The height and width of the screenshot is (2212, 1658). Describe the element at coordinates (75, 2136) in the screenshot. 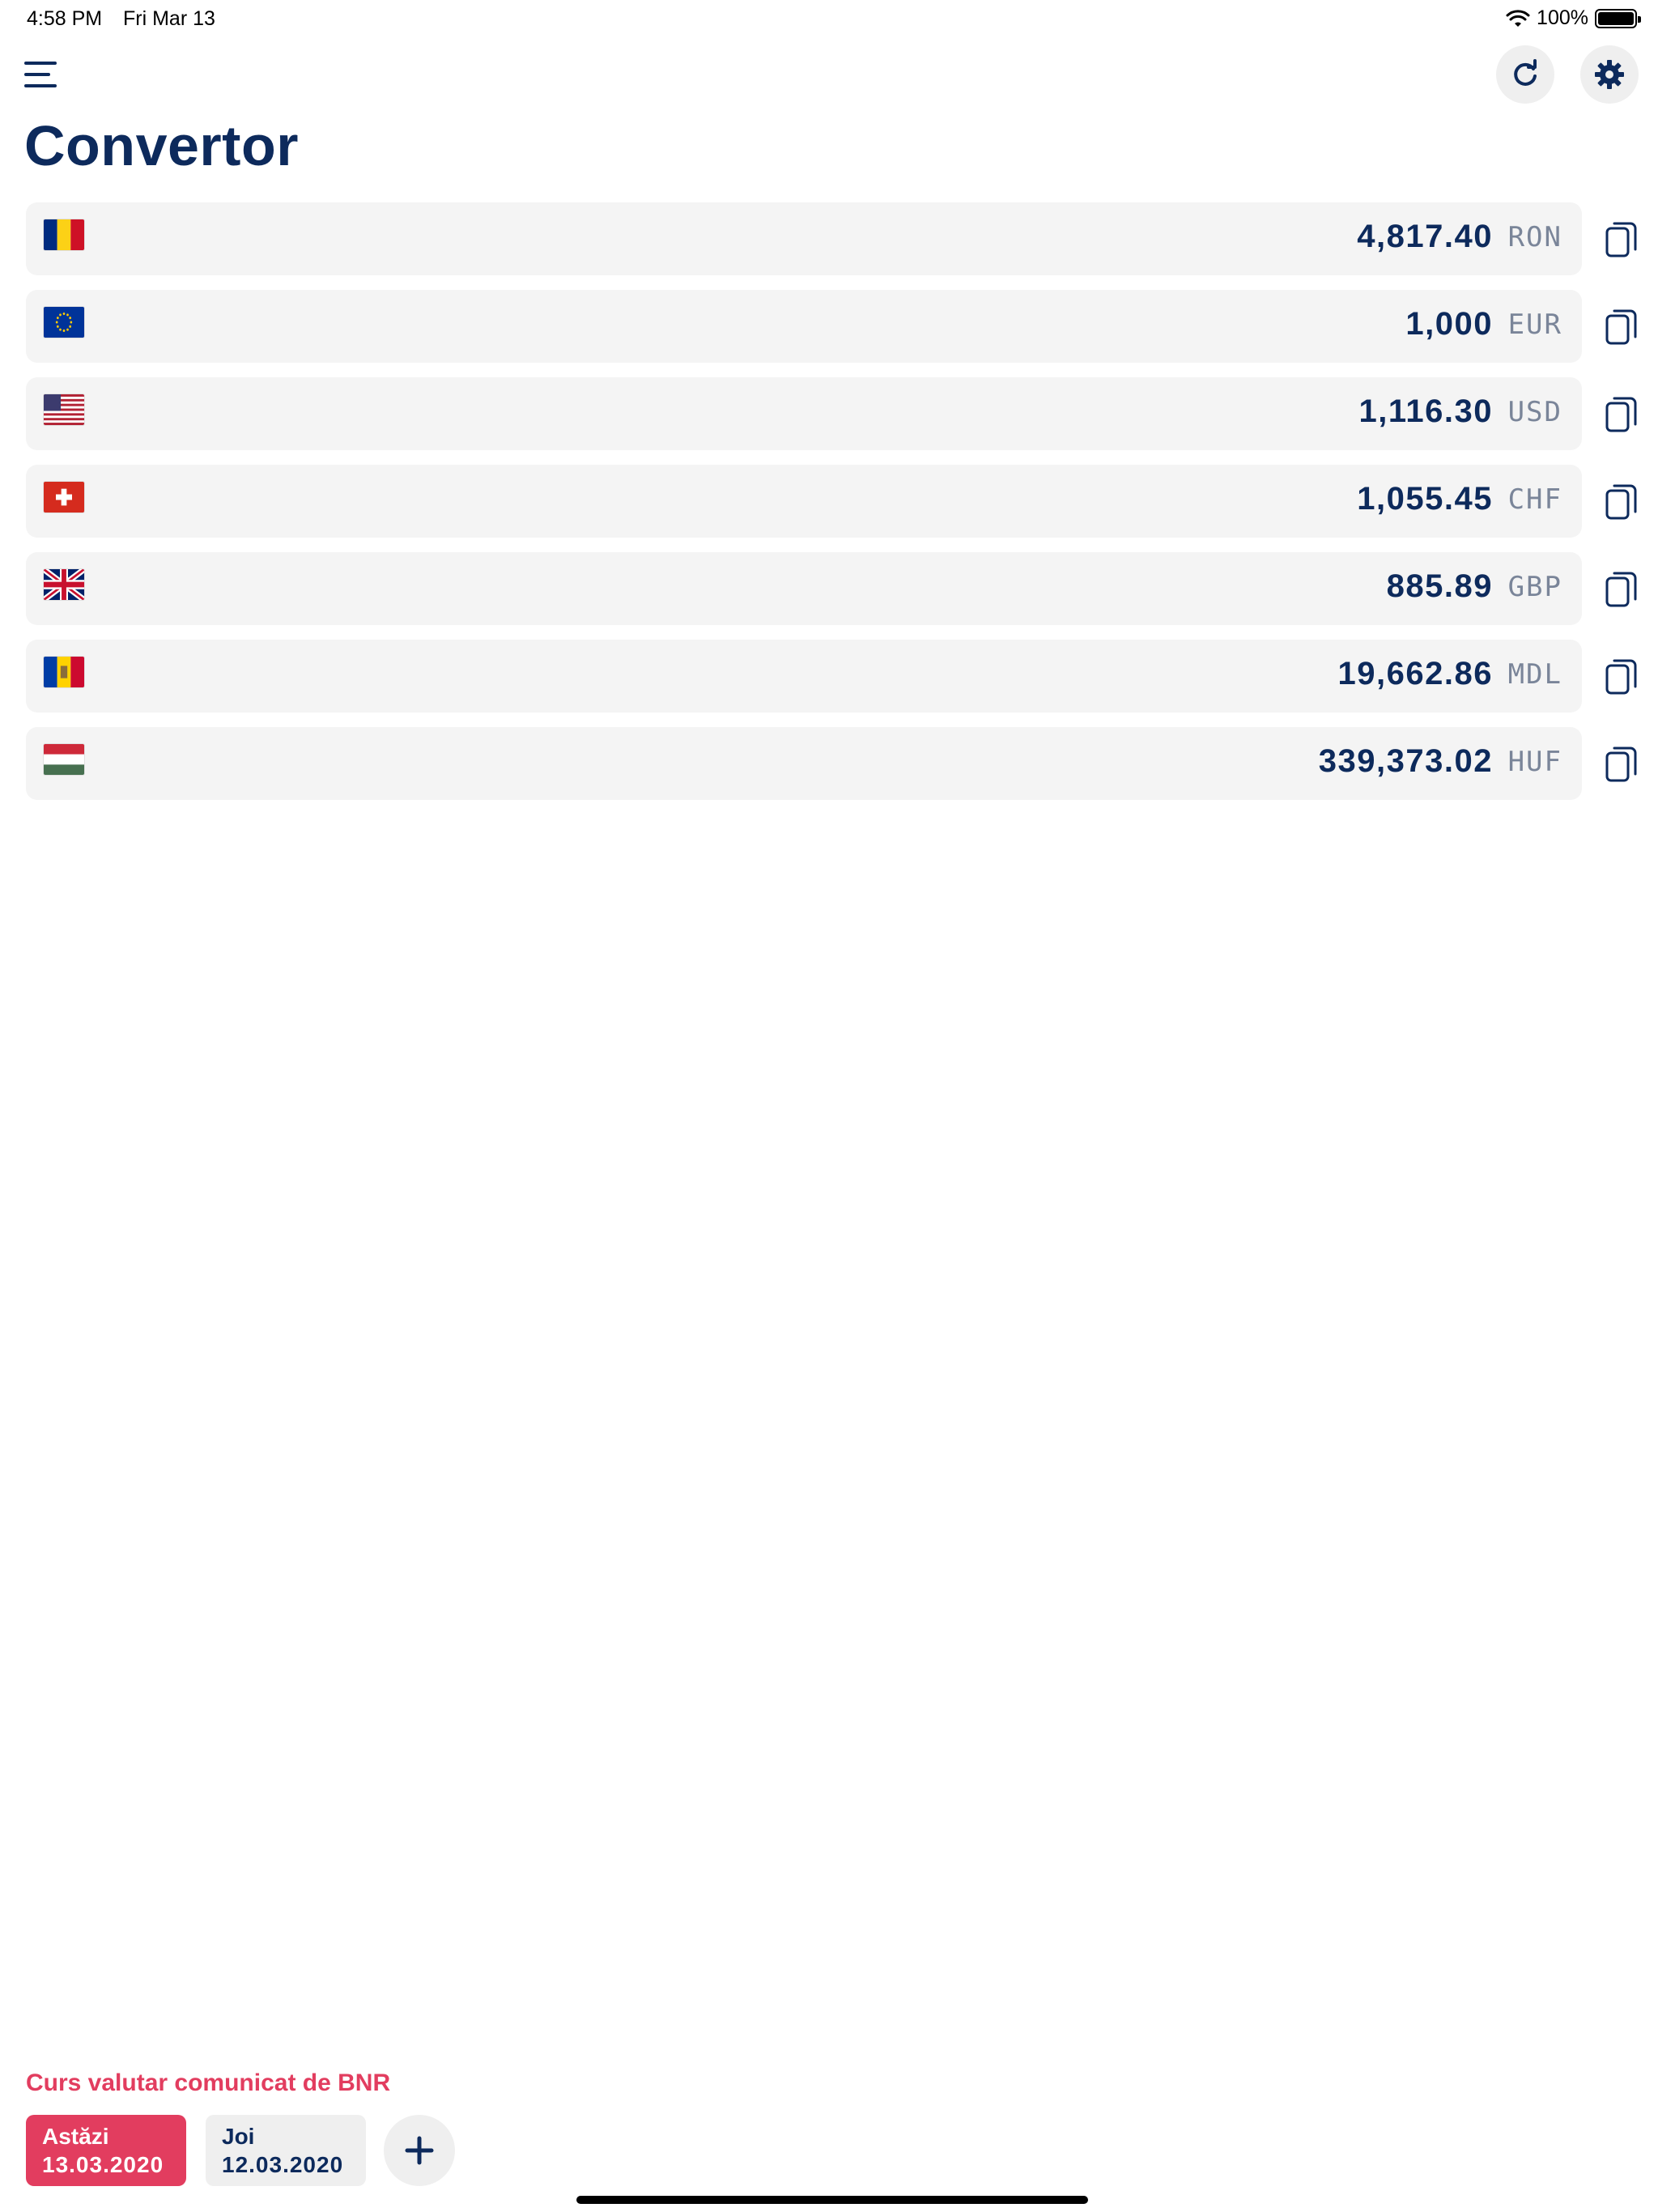

I see `date-chip-day: Astăzi` at that location.